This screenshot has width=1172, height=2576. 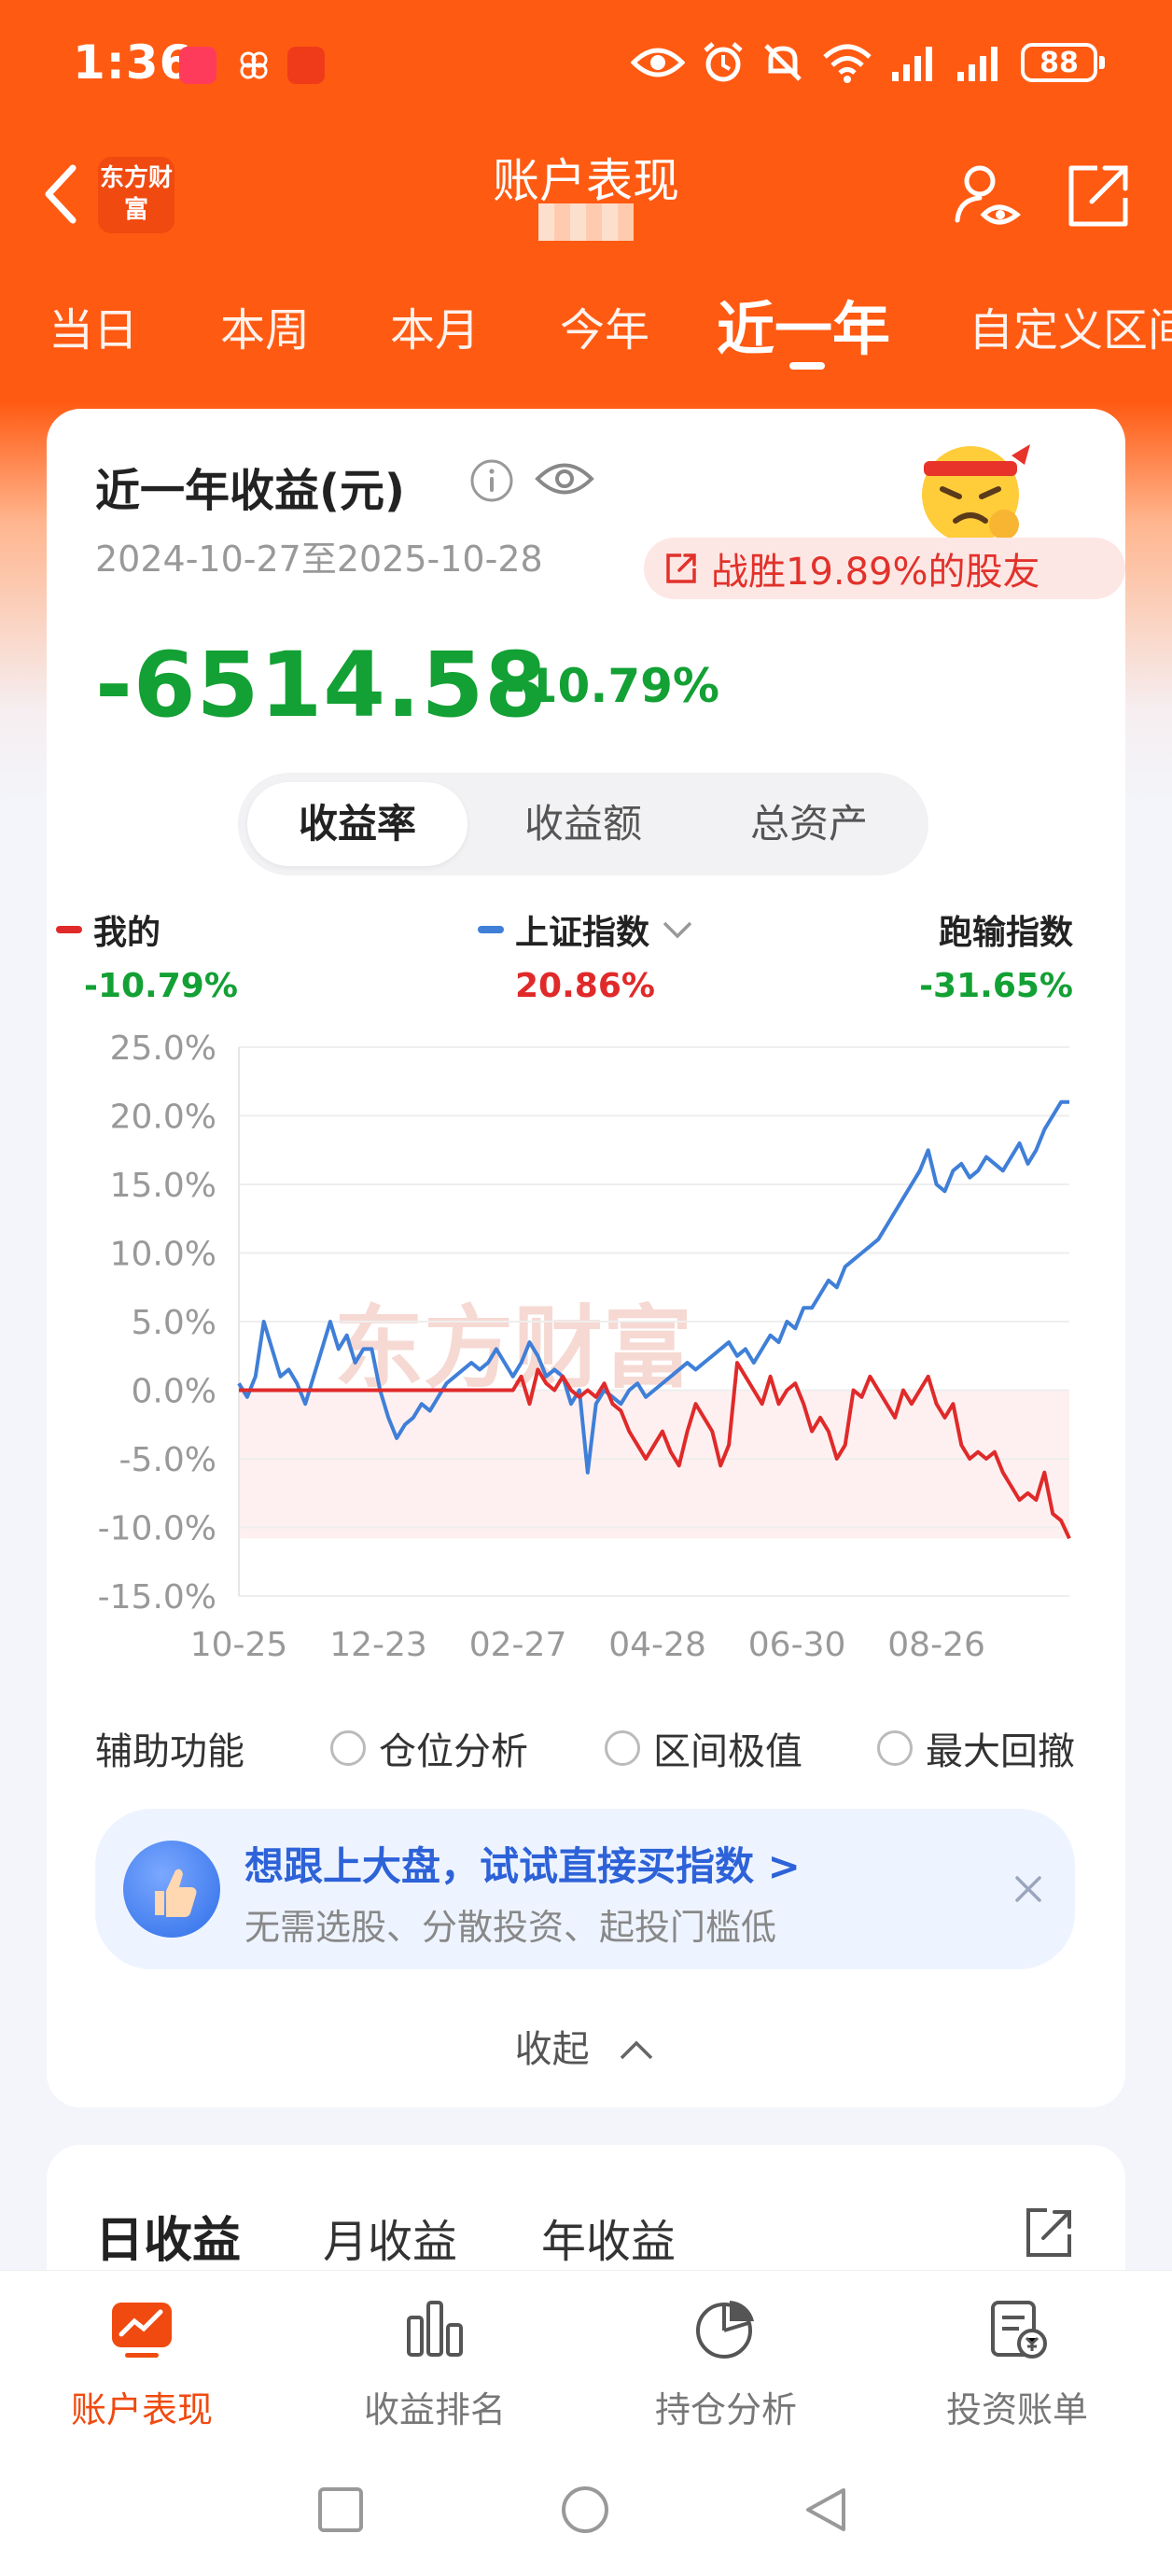 What do you see at coordinates (491, 480) in the screenshot?
I see `info-icon` at bounding box center [491, 480].